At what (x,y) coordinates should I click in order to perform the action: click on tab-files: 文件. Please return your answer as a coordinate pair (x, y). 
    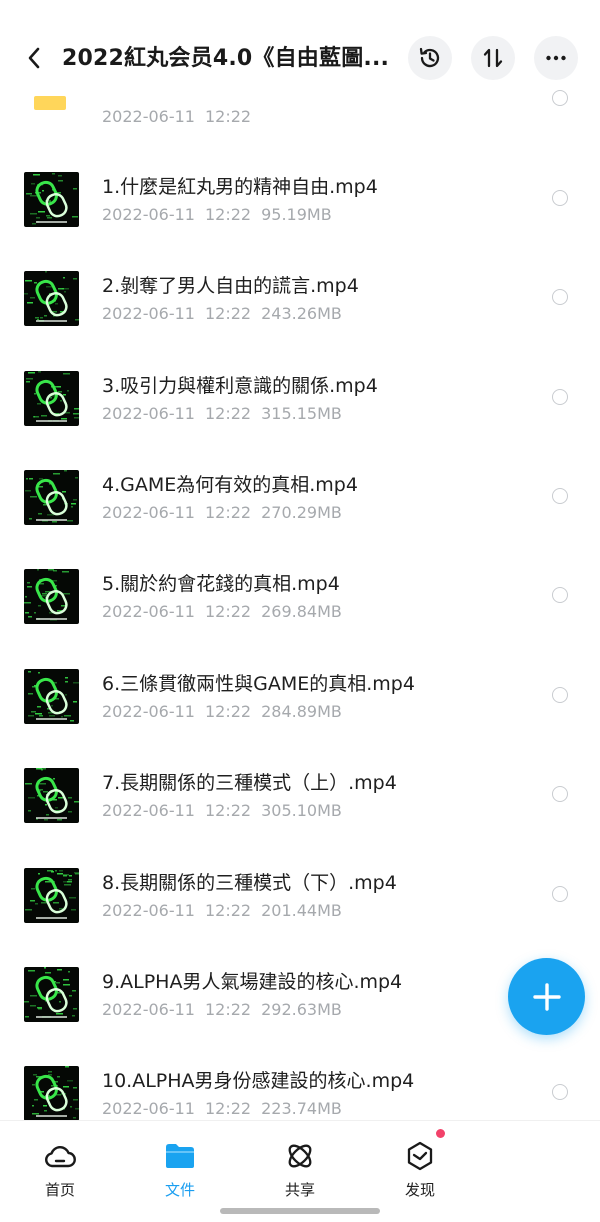
    Looking at the image, I should click on (180, 1169).